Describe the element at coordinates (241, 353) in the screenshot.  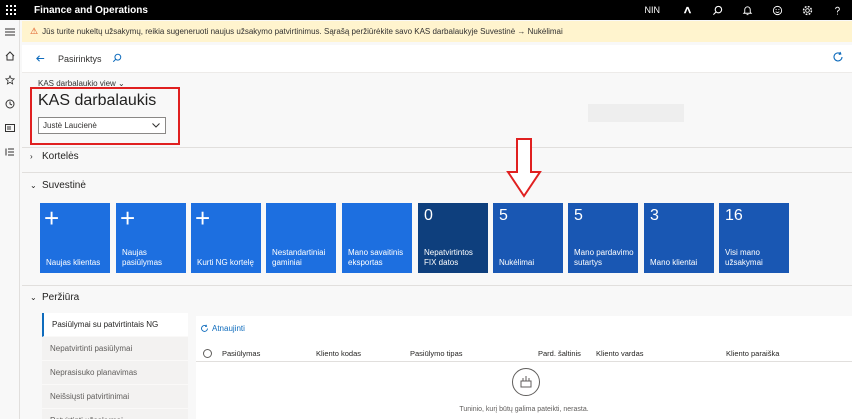
I see `column-header: Pasiūlymas` at that location.